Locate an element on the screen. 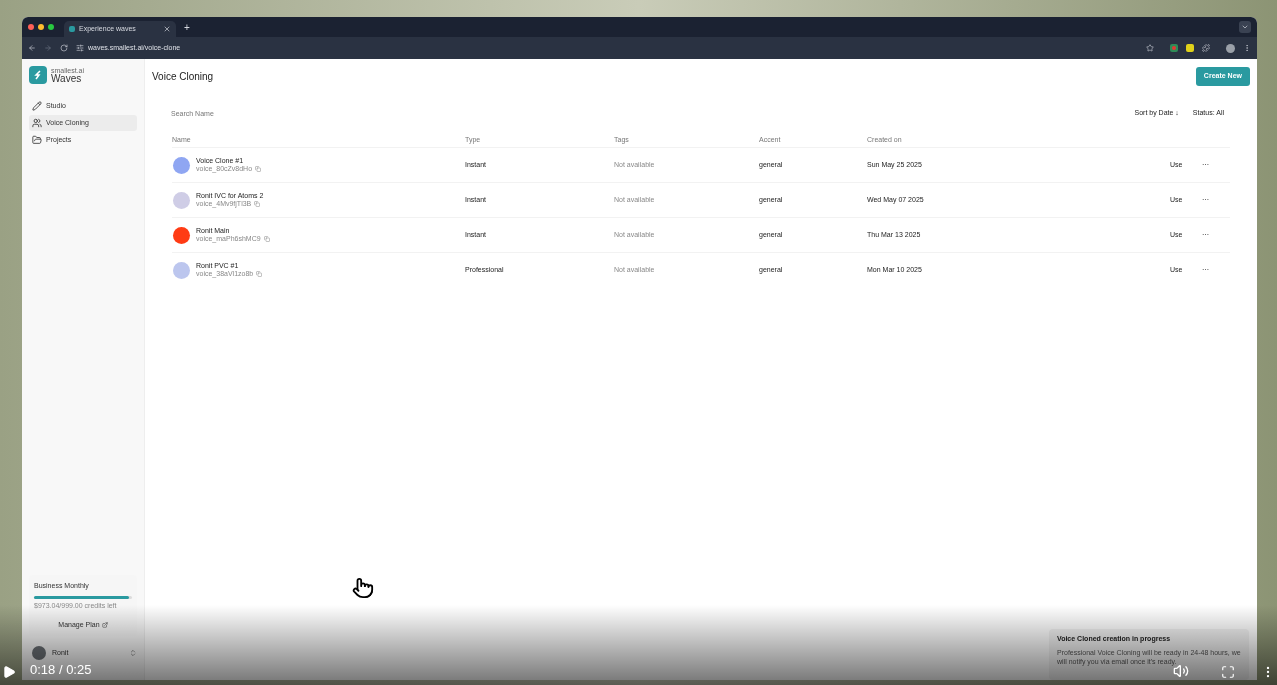  new-tab-button: + is located at coordinates (187, 27).